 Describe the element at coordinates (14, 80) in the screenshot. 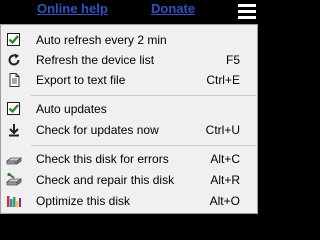

I see `document-icon` at that location.